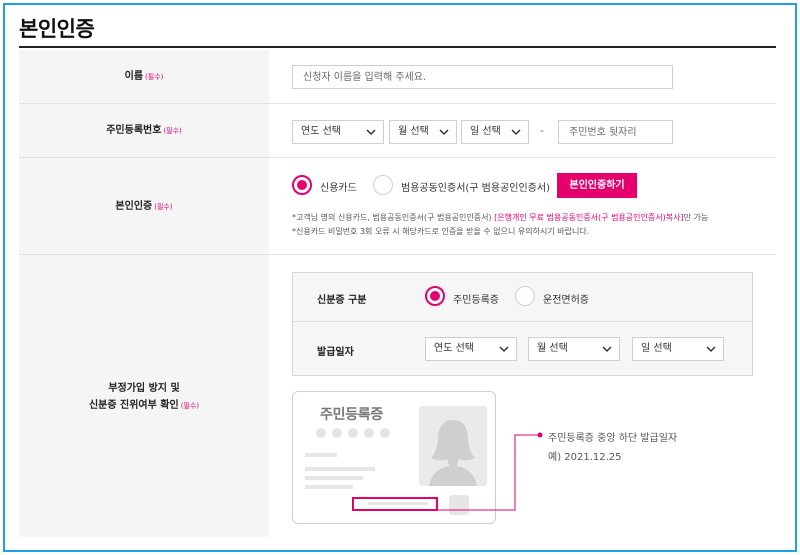 The width and height of the screenshot is (800, 555). What do you see at coordinates (476, 298) in the screenshot?
I see `resident-card-label: 주민등록증` at bounding box center [476, 298].